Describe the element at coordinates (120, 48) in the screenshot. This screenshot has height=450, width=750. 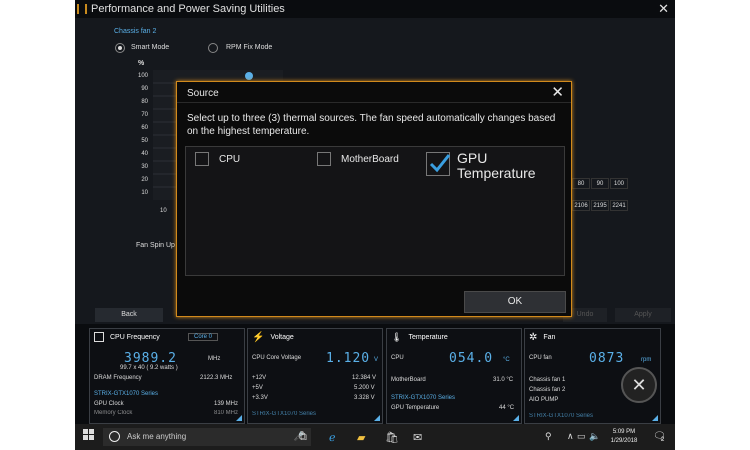
I see `smart-mode-radio` at that location.